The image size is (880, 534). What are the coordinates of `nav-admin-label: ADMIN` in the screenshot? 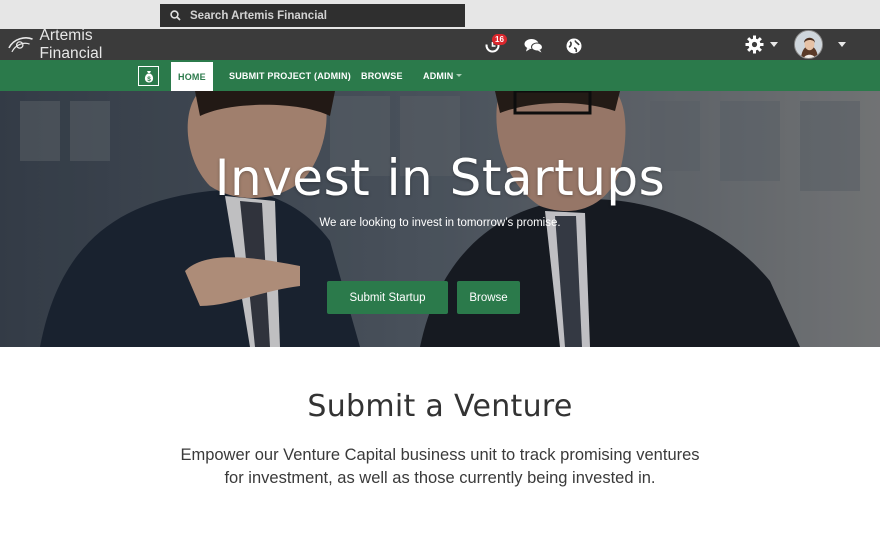 It's located at (438, 75).